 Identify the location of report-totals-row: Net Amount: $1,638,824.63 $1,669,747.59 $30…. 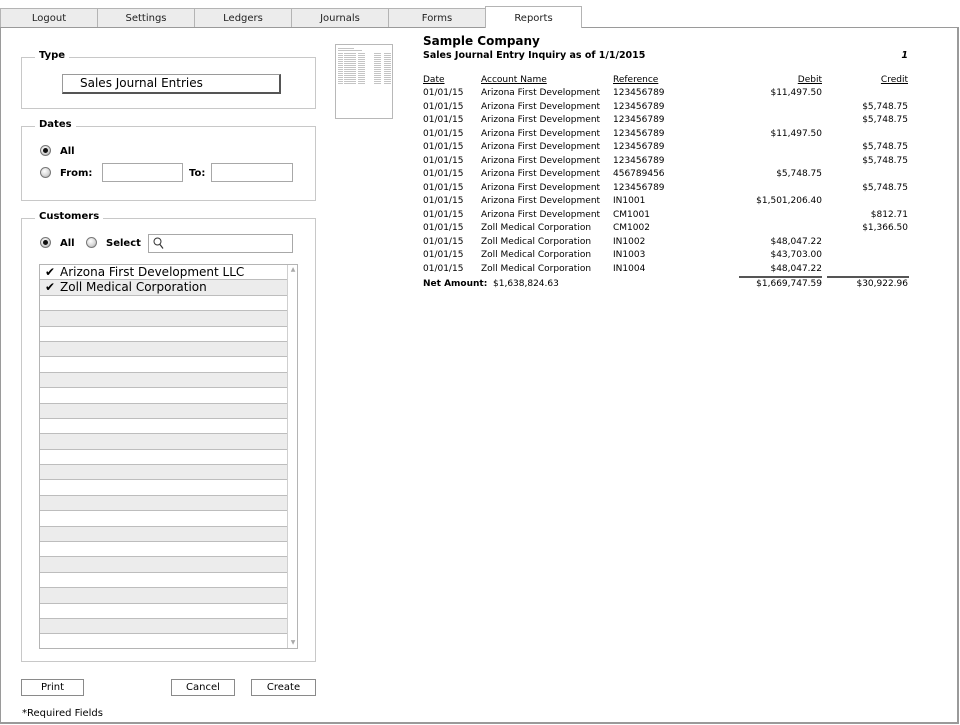
(668, 283).